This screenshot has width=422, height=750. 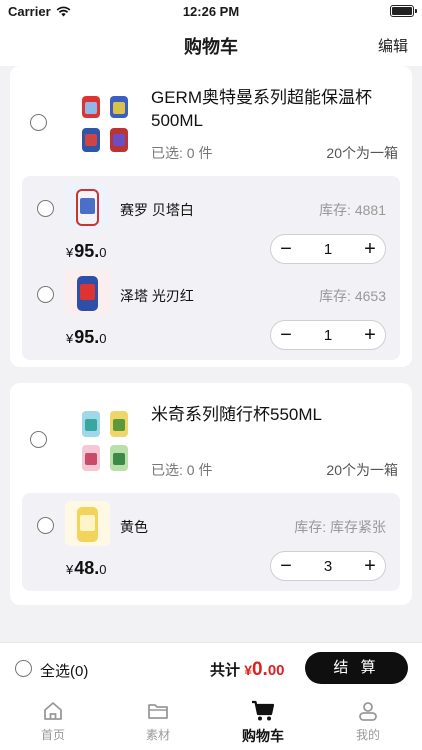 I want to click on total-symbol: ¥, so click(x=248, y=670).